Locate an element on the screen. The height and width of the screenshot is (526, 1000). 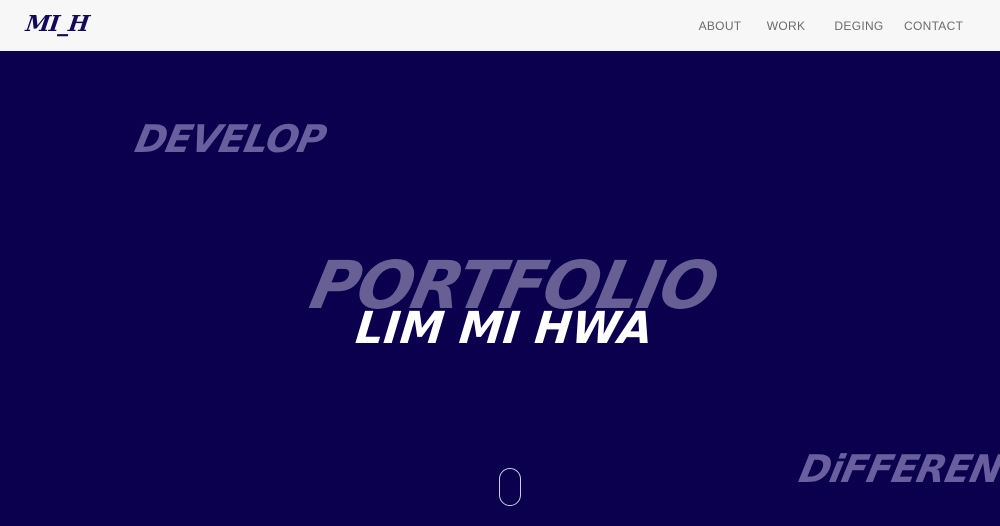
site-logo: MI_H is located at coordinates (57, 24).